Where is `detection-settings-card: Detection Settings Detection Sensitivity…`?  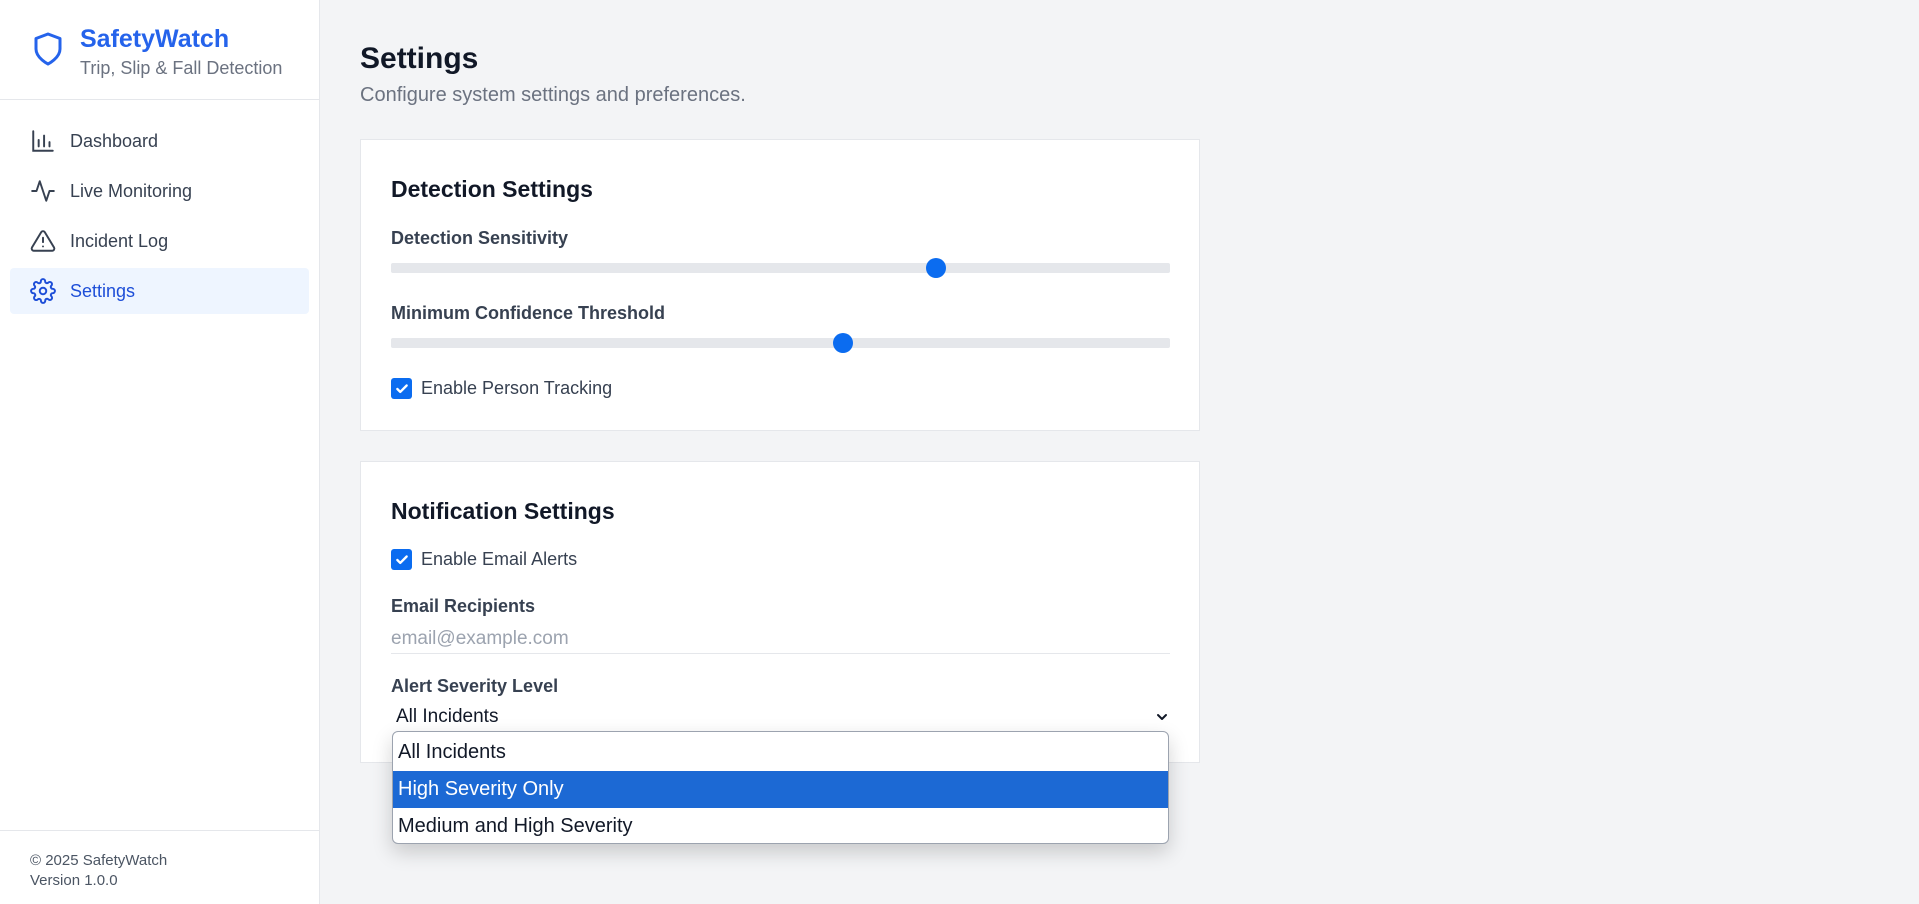
detection-settings-card: Detection Settings Detection Sensitivity… is located at coordinates (780, 285).